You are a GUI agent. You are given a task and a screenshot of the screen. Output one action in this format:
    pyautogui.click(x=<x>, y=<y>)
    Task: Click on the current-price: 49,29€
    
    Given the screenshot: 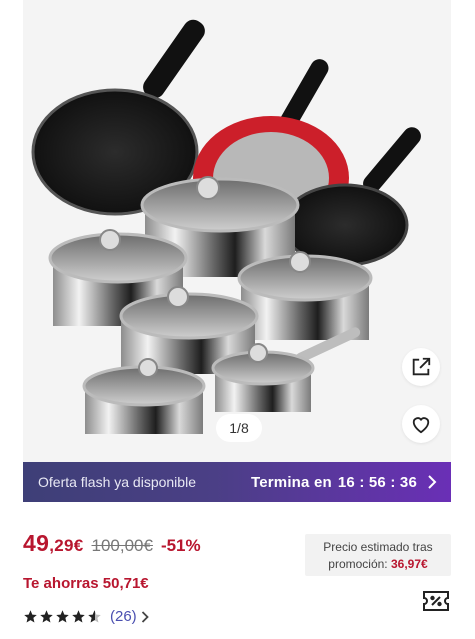 What is the action you would take?
    pyautogui.click(x=53, y=543)
    